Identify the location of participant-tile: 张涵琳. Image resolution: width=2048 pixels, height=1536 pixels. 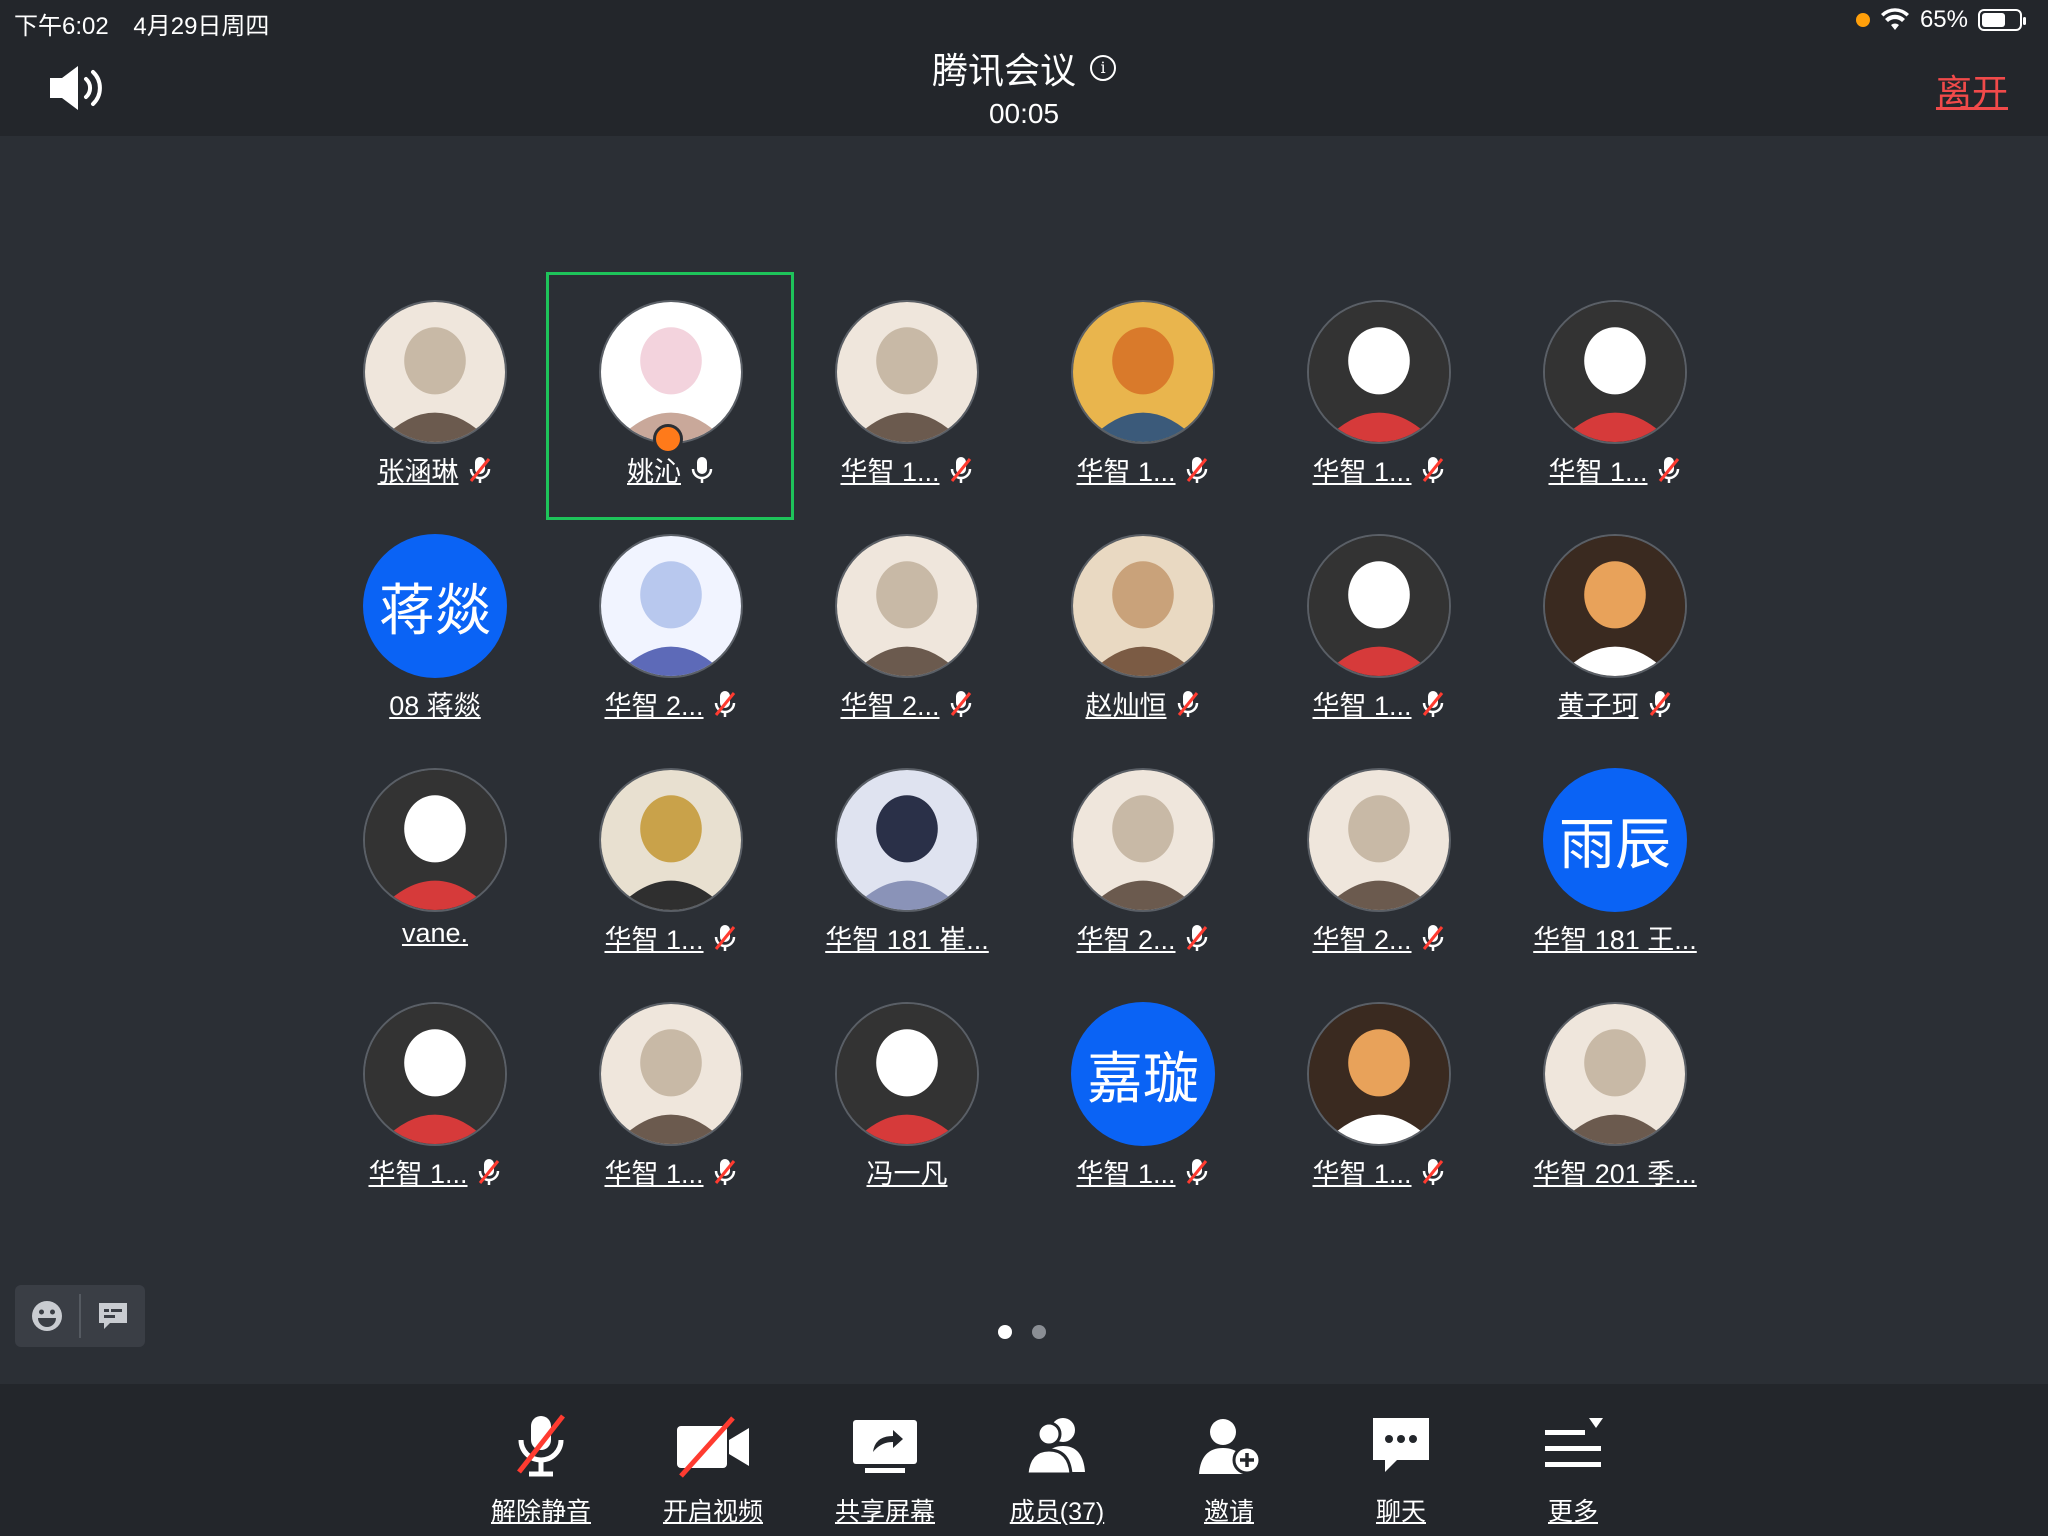
(455, 407).